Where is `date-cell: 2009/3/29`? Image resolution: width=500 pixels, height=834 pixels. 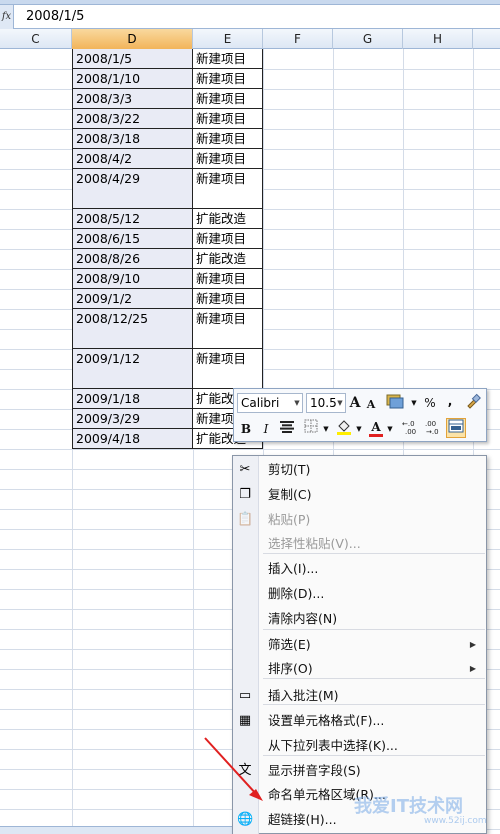 date-cell: 2009/3/29 is located at coordinates (132, 419).